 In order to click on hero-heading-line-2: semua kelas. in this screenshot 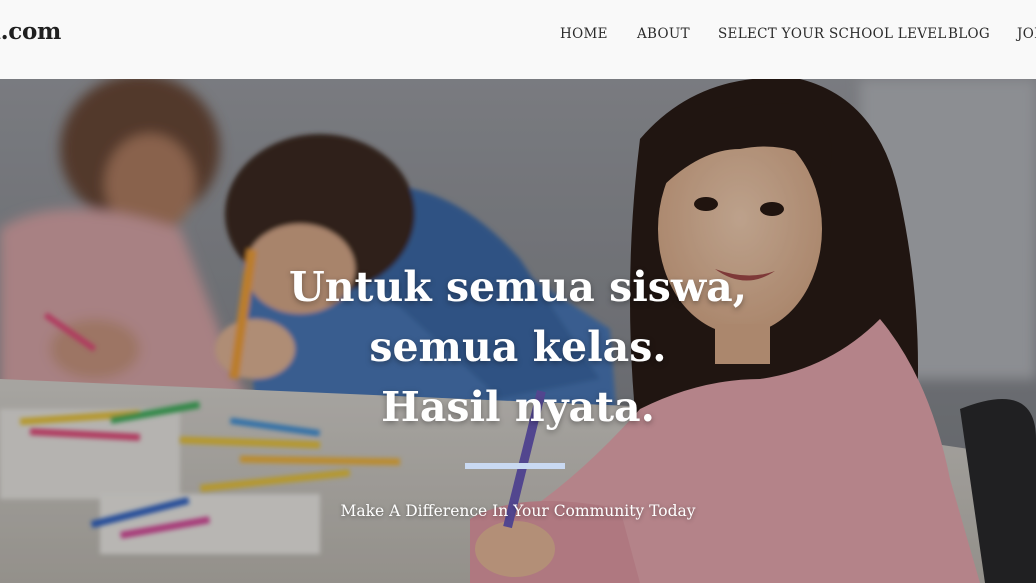, I will do `click(518, 347)`.